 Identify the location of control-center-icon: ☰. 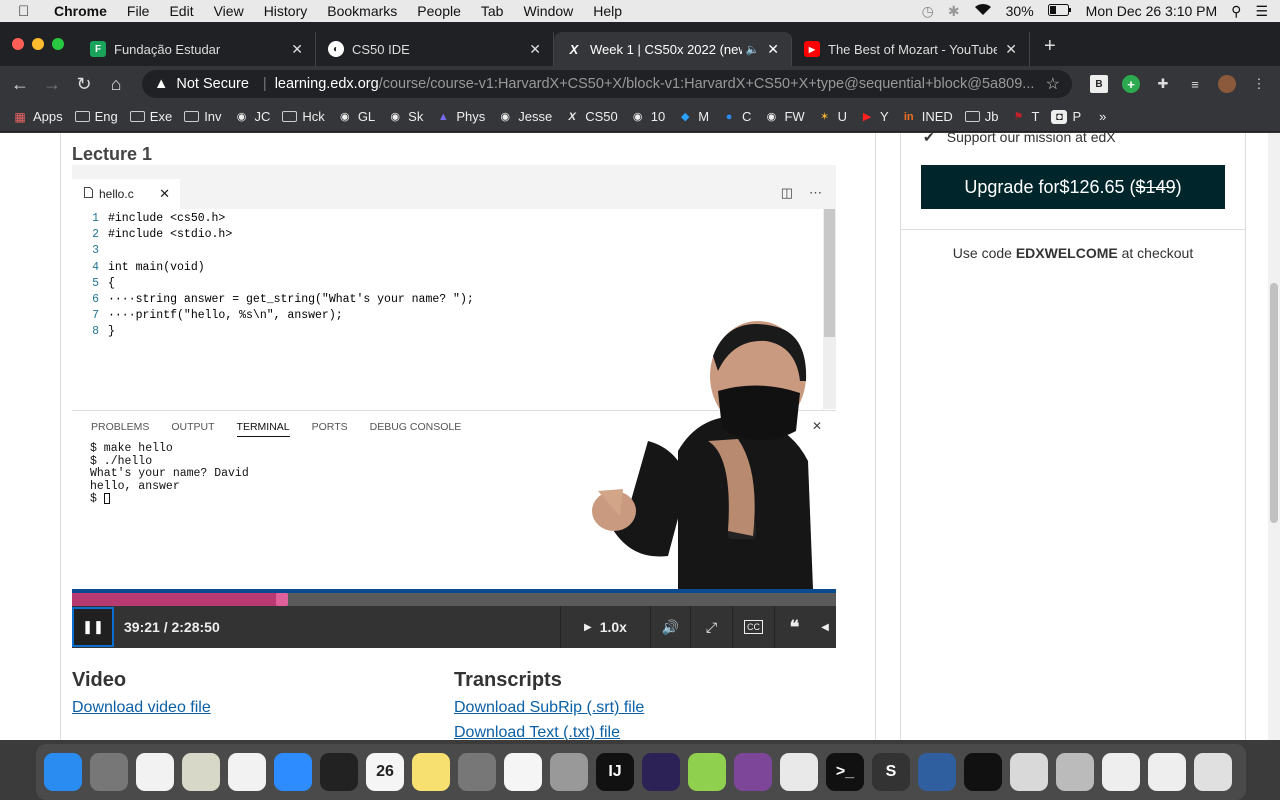
(1261, 11).